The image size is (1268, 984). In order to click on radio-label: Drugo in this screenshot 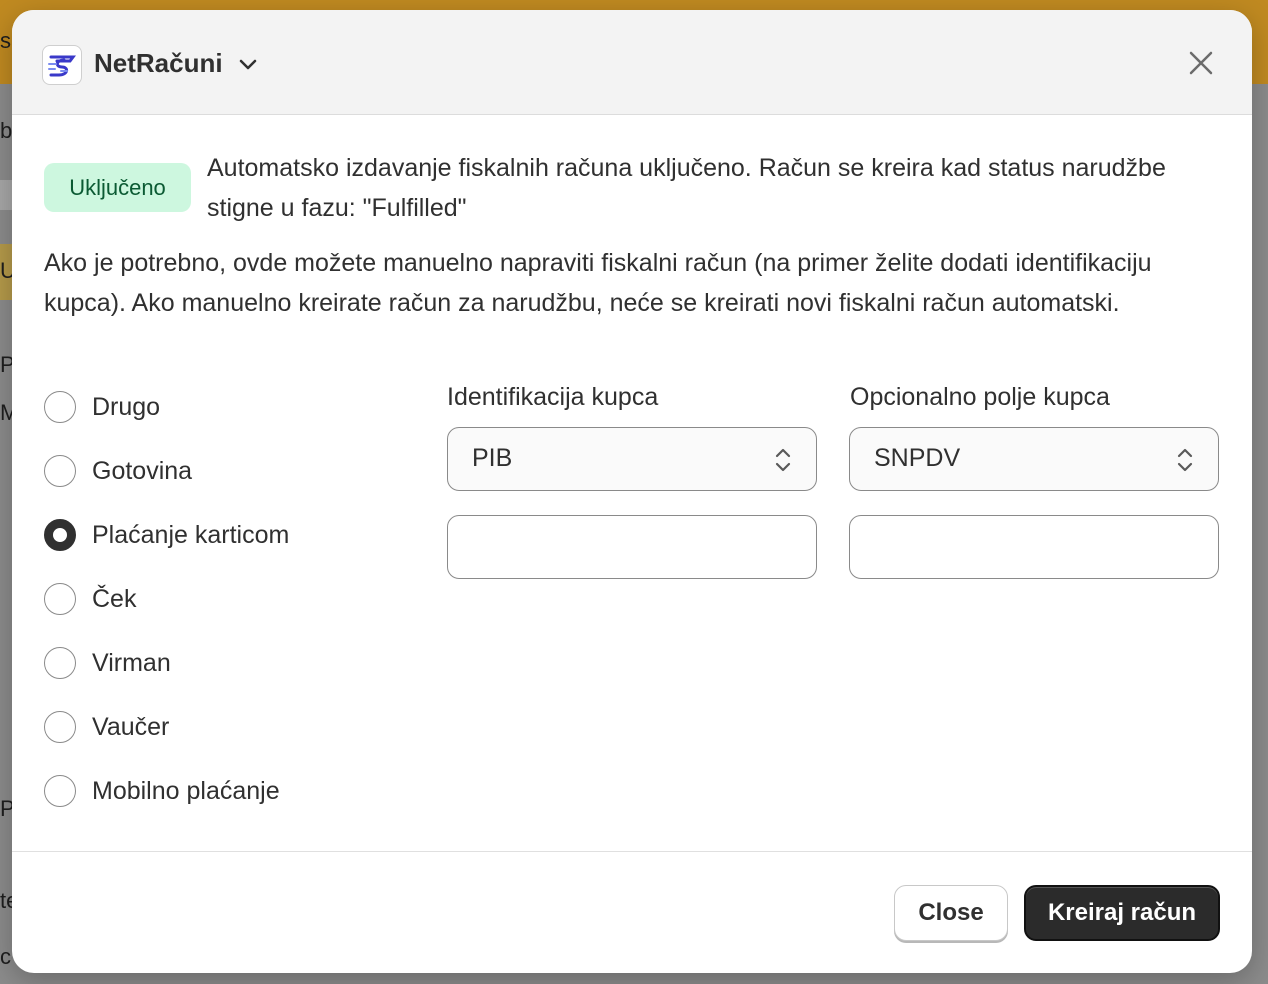, I will do `click(126, 406)`.